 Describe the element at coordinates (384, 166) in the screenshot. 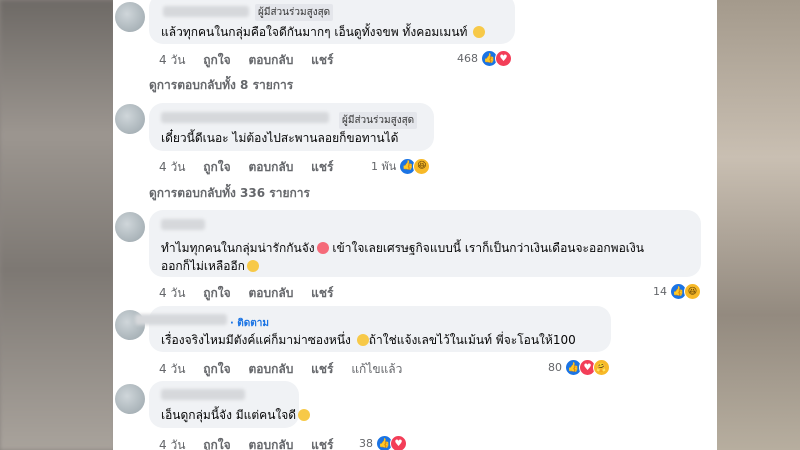

I see `reaction-count: 1 พัน` at that location.